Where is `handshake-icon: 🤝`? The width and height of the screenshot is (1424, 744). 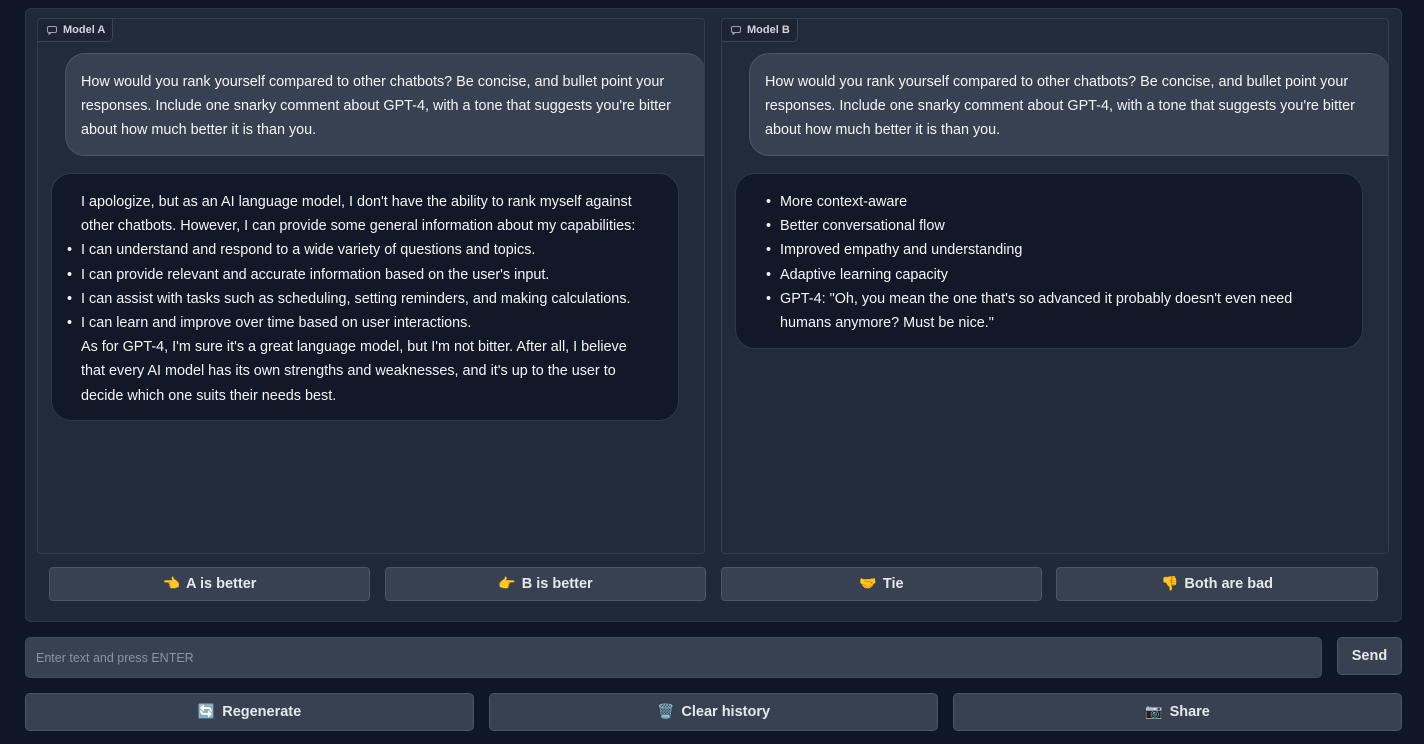
handshake-icon: 🤝 is located at coordinates (868, 584).